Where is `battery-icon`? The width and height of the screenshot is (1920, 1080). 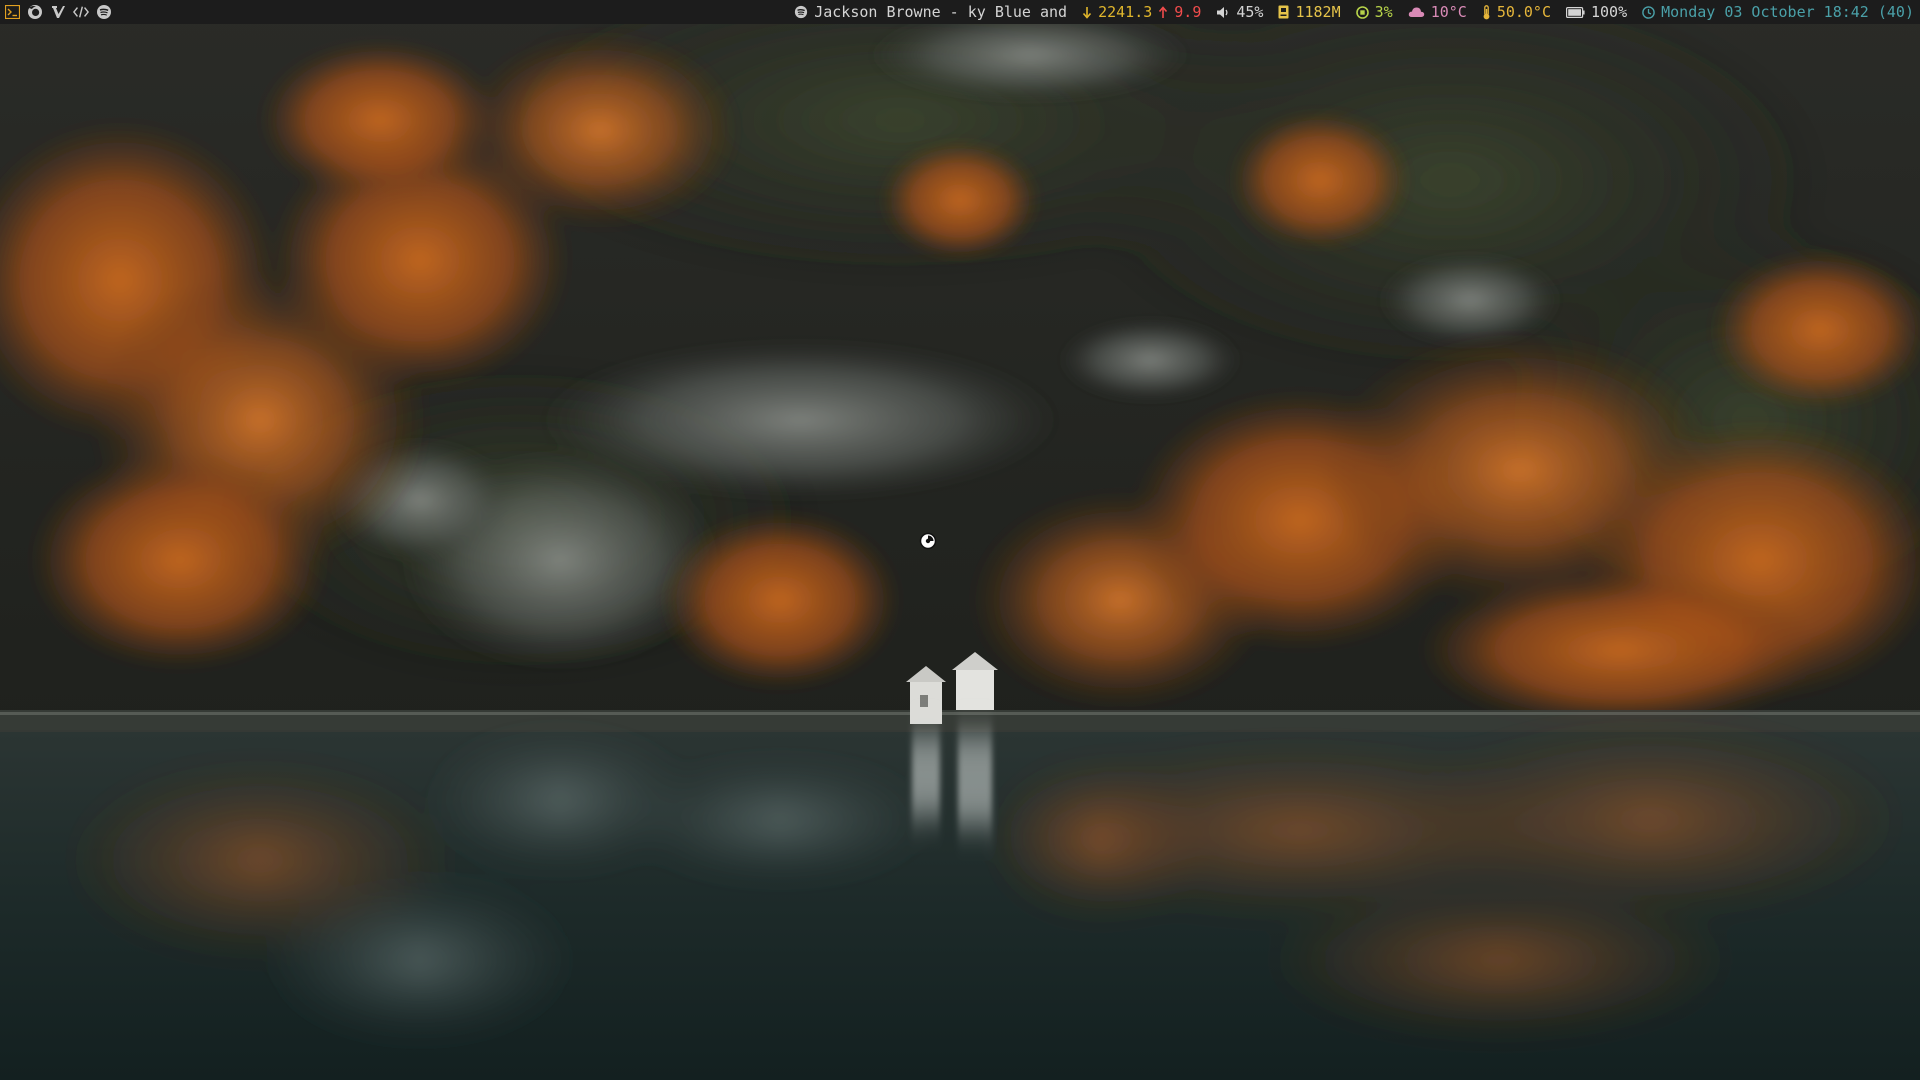 battery-icon is located at coordinates (1575, 12).